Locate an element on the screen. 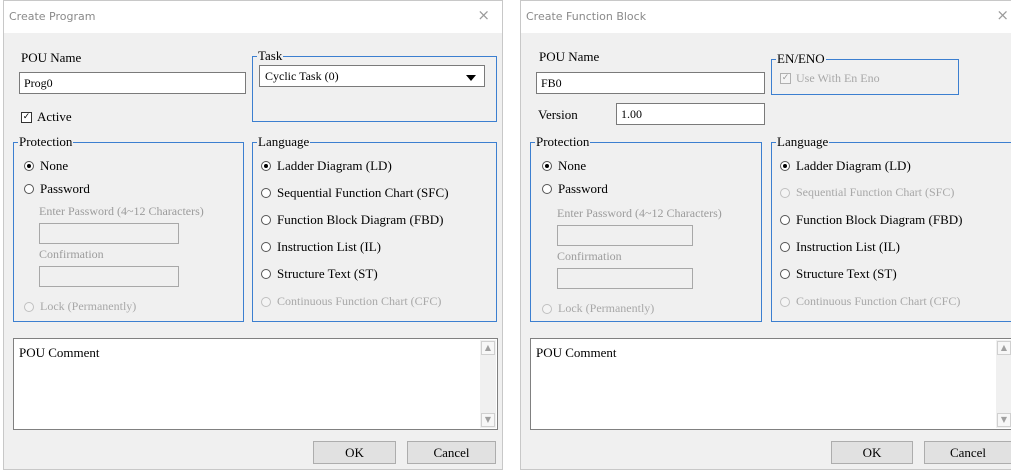 The image size is (1011, 470). pou-name-label: POU Name is located at coordinates (569, 56).